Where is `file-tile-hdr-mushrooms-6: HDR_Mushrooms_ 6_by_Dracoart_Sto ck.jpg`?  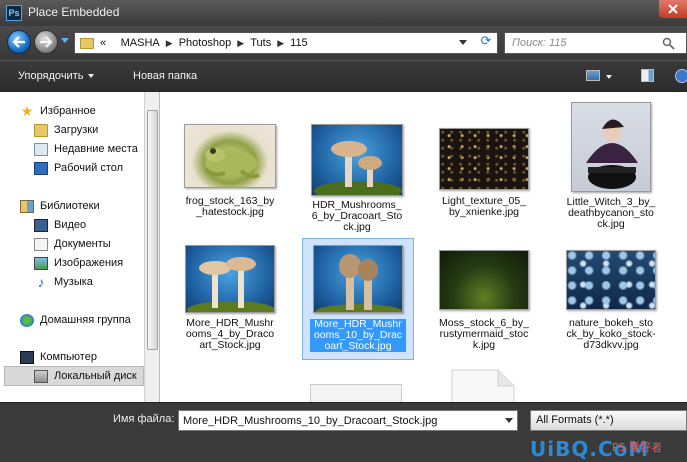
file-tile-hdr-mushrooms-6: HDR_Mushrooms_ 6_by_Dracoart_Sto ck.jpg is located at coordinates (357, 177).